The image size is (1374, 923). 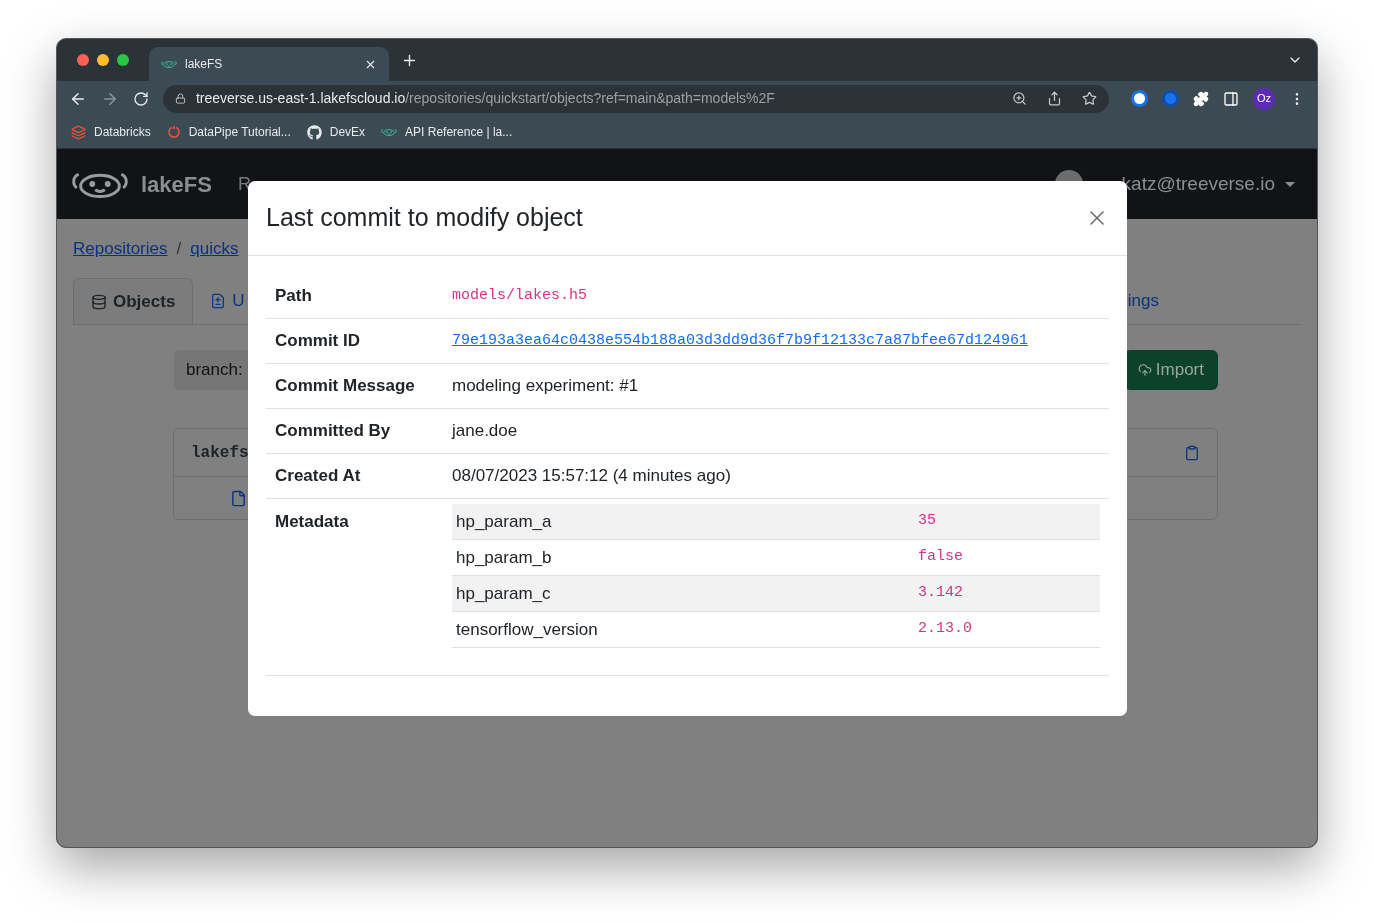 What do you see at coordinates (333, 431) in the screenshot?
I see `field-label: Committed By` at bounding box center [333, 431].